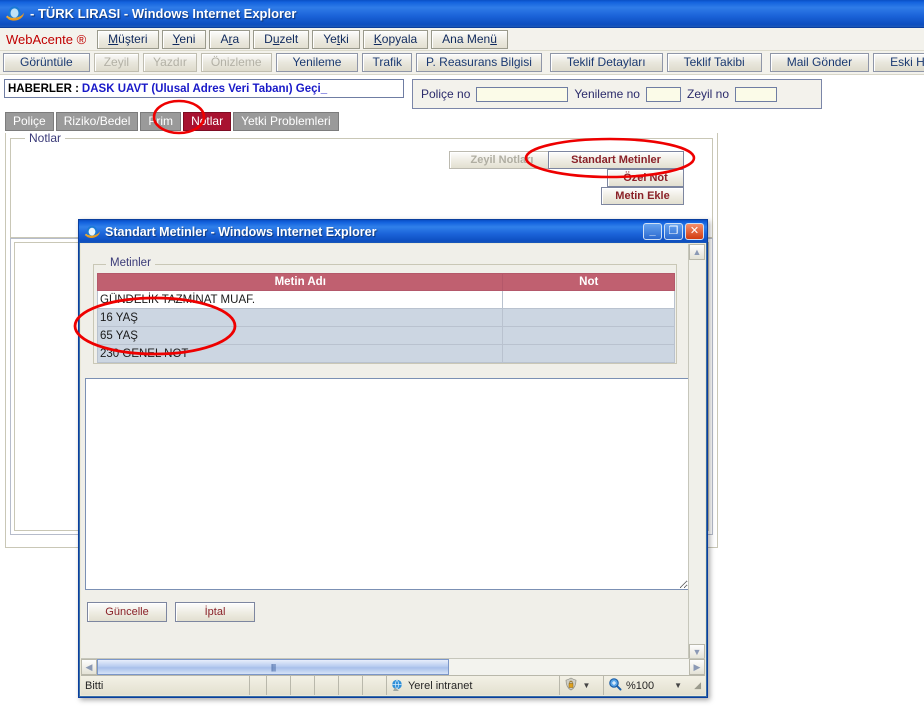  I want to click on zeyil-no-label: Zeyil no, so click(708, 94).